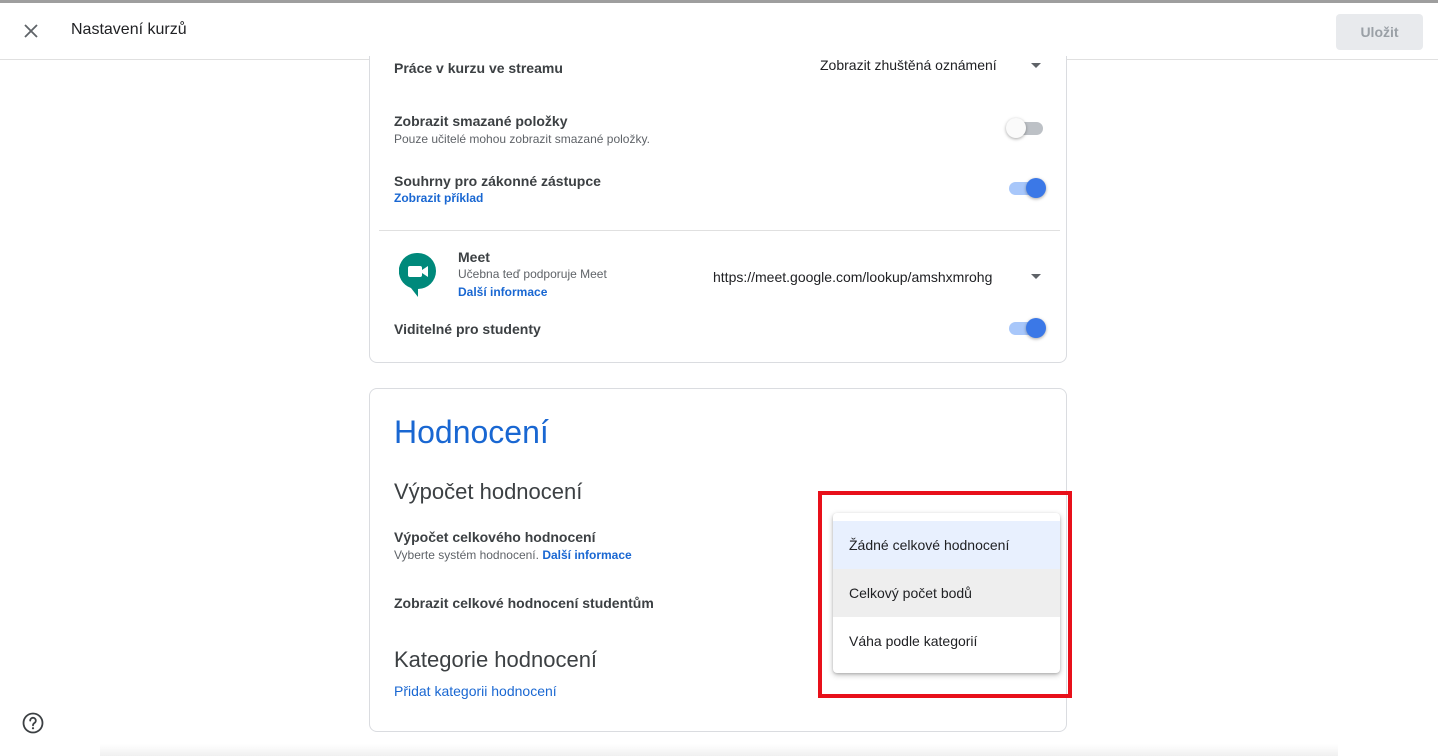 The width and height of the screenshot is (1438, 756). What do you see at coordinates (946, 641) in the screenshot?
I see `menu-option-weighted-by-category: Váha podle kategorií` at bounding box center [946, 641].